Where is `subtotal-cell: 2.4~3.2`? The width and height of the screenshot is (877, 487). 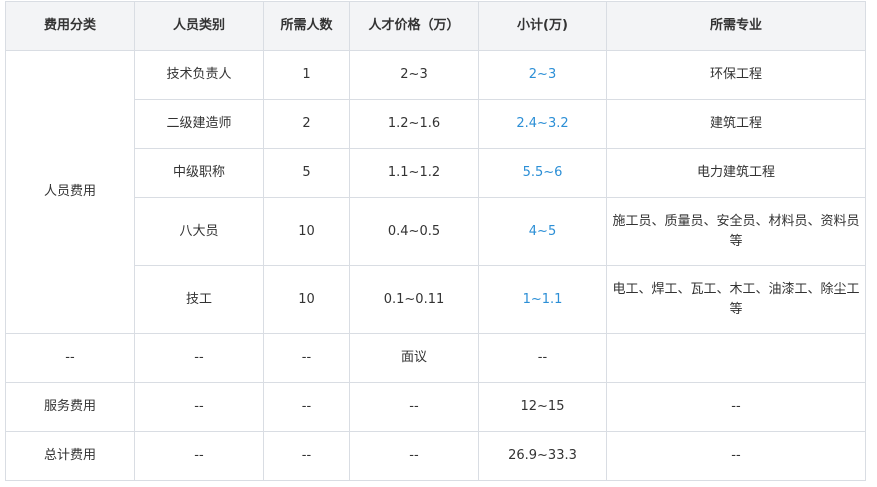 subtotal-cell: 2.4~3.2 is located at coordinates (542, 124).